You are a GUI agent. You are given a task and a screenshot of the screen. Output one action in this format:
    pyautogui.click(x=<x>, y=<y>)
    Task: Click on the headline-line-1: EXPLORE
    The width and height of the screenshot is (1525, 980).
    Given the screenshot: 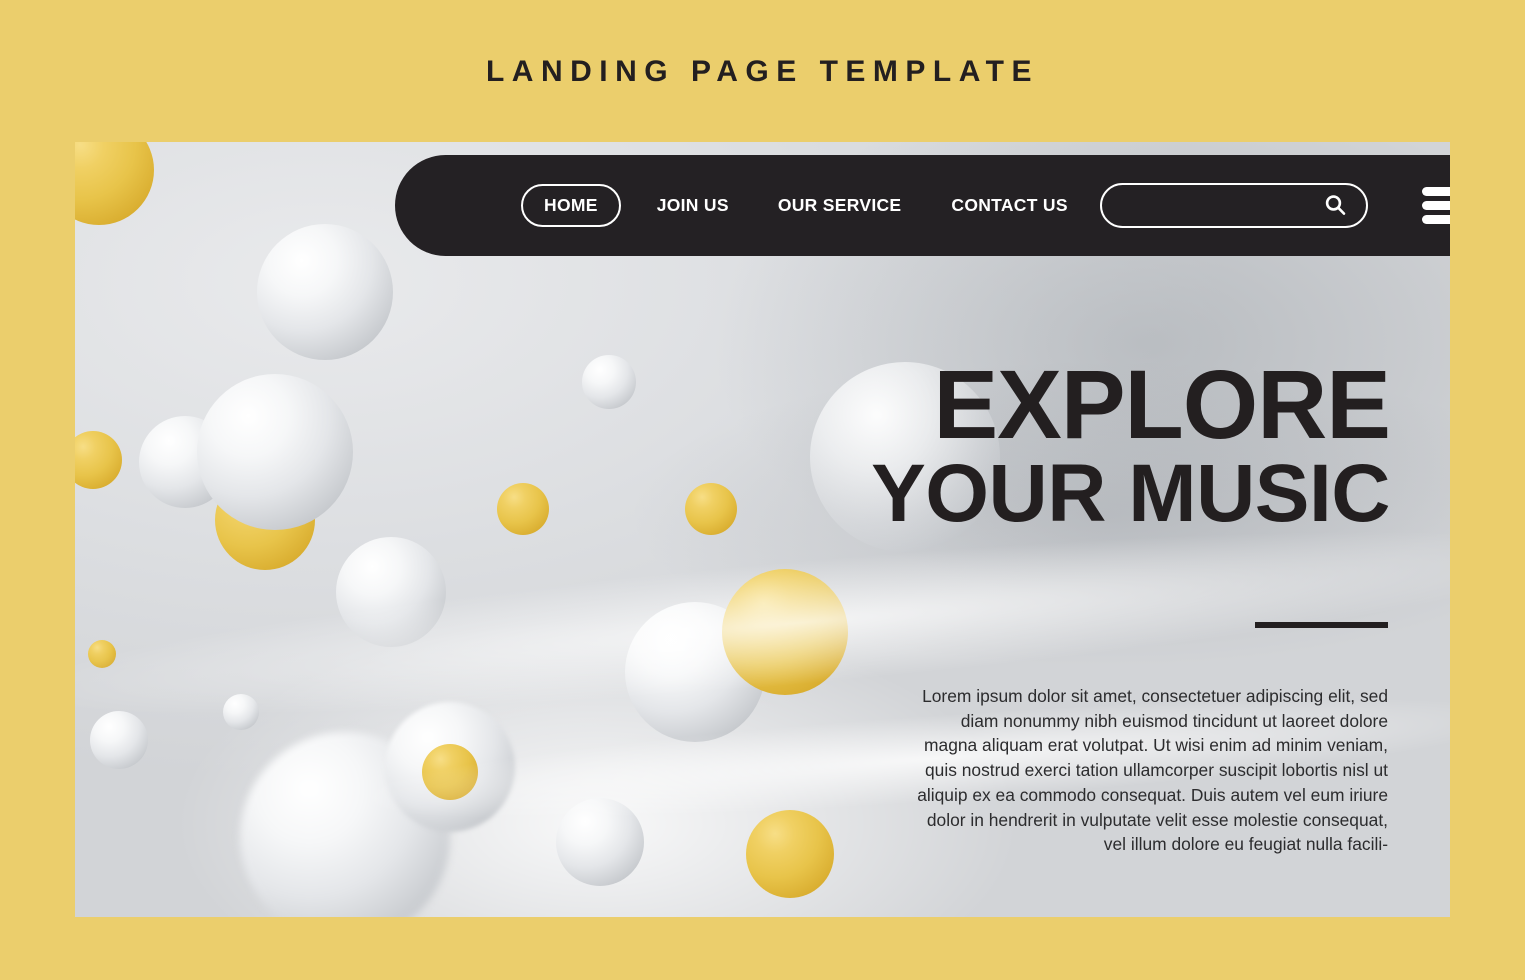 What is the action you would take?
    pyautogui.click(x=1162, y=404)
    